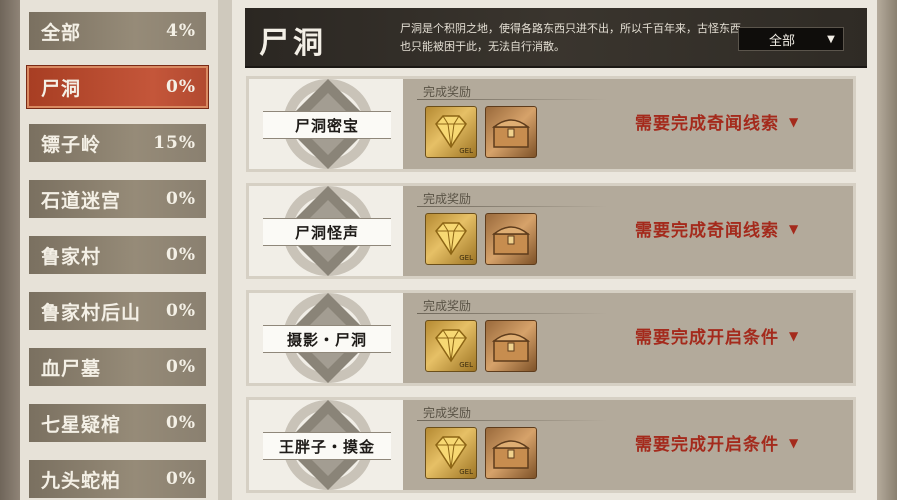  What do you see at coordinates (551, 124) in the screenshot?
I see `quest-card: 尸洞密宝 完成奖励 GEL 需要完成奇闻线索 ▼` at bounding box center [551, 124].